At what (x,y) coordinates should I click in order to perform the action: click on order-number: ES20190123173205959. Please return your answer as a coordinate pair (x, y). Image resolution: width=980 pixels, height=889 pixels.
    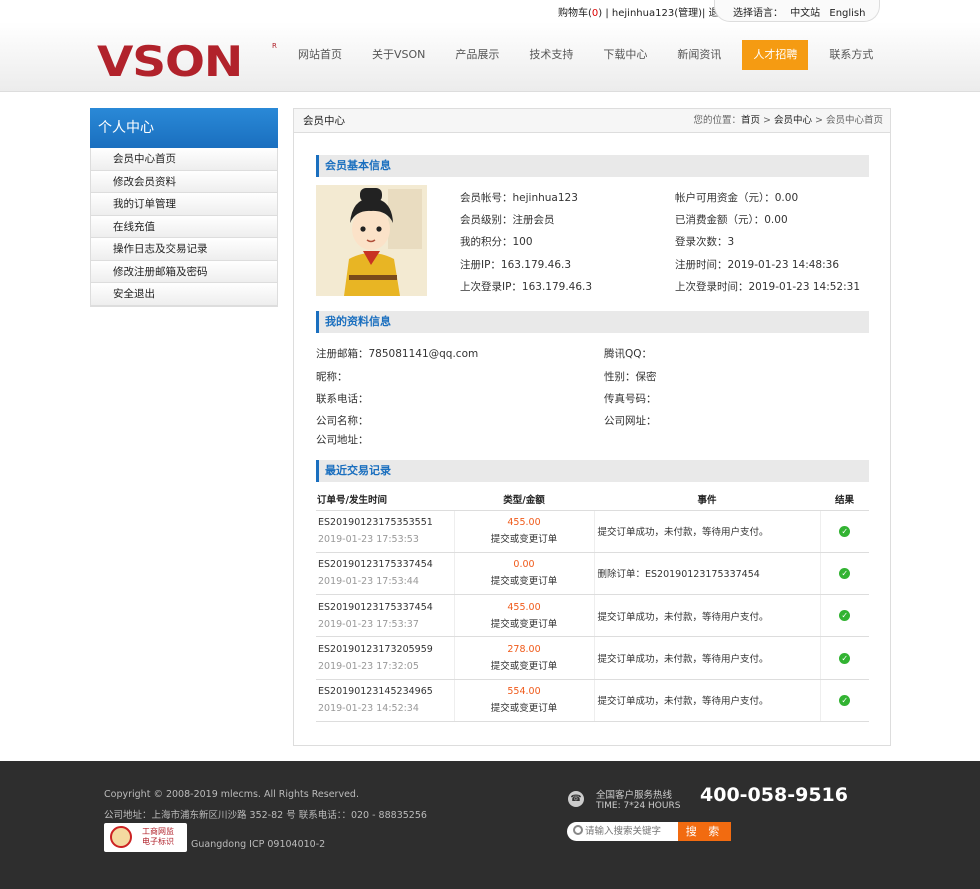
    Looking at the image, I should click on (386, 649).